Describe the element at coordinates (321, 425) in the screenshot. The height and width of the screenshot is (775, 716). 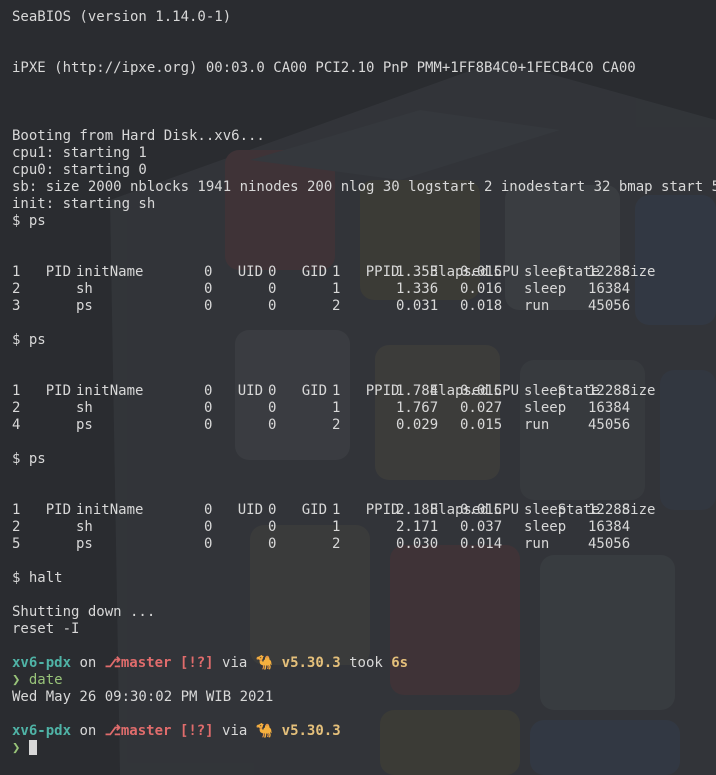
I see `table-row: 4 ps 0 0 2 0.029 0.015 run 45056` at that location.